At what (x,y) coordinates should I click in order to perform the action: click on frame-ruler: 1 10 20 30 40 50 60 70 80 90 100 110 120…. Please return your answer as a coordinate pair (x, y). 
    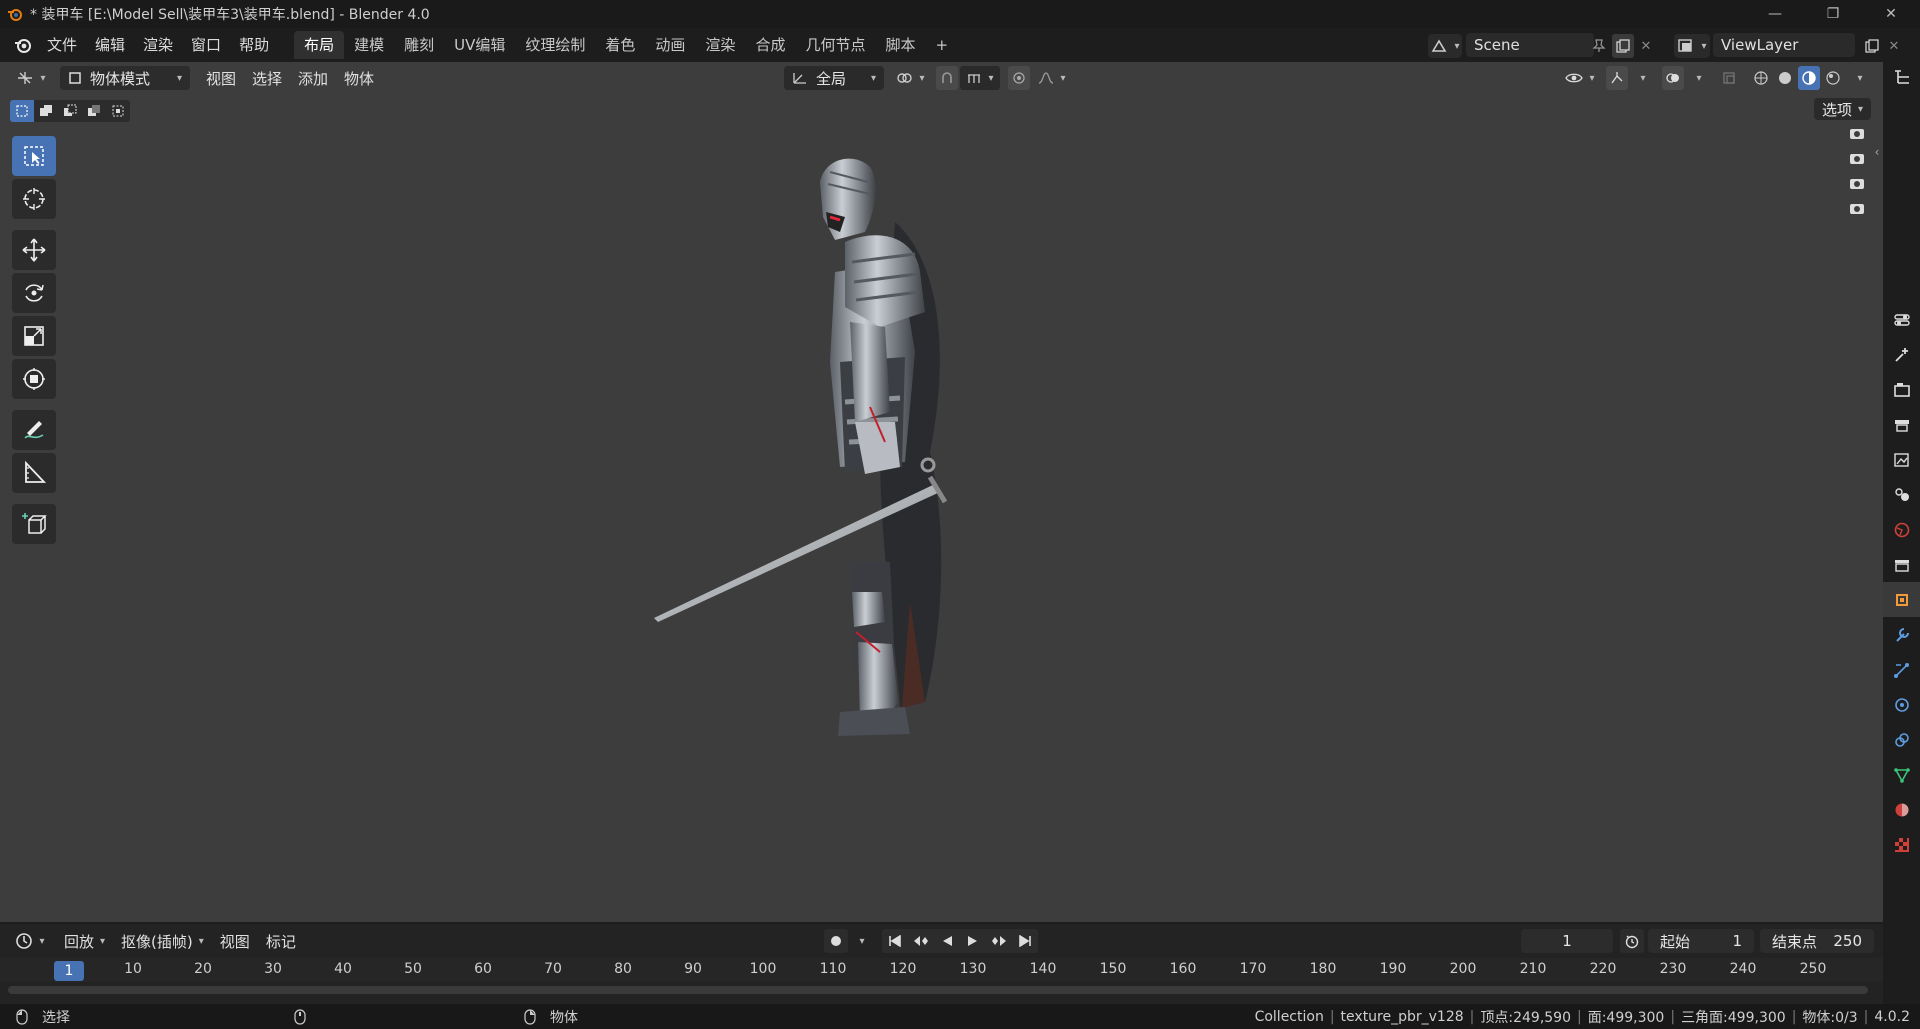
    Looking at the image, I should click on (941, 970).